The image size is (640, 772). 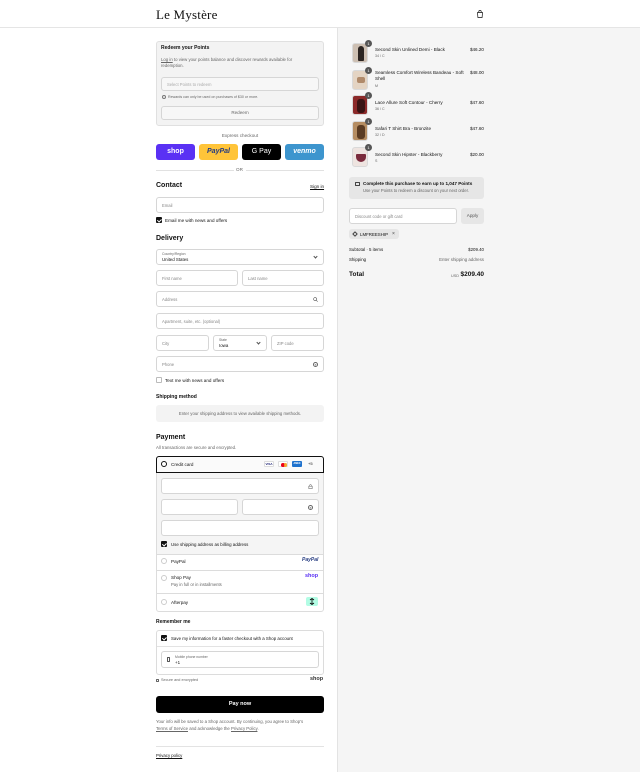 I want to click on card-number-field, so click(x=240, y=486).